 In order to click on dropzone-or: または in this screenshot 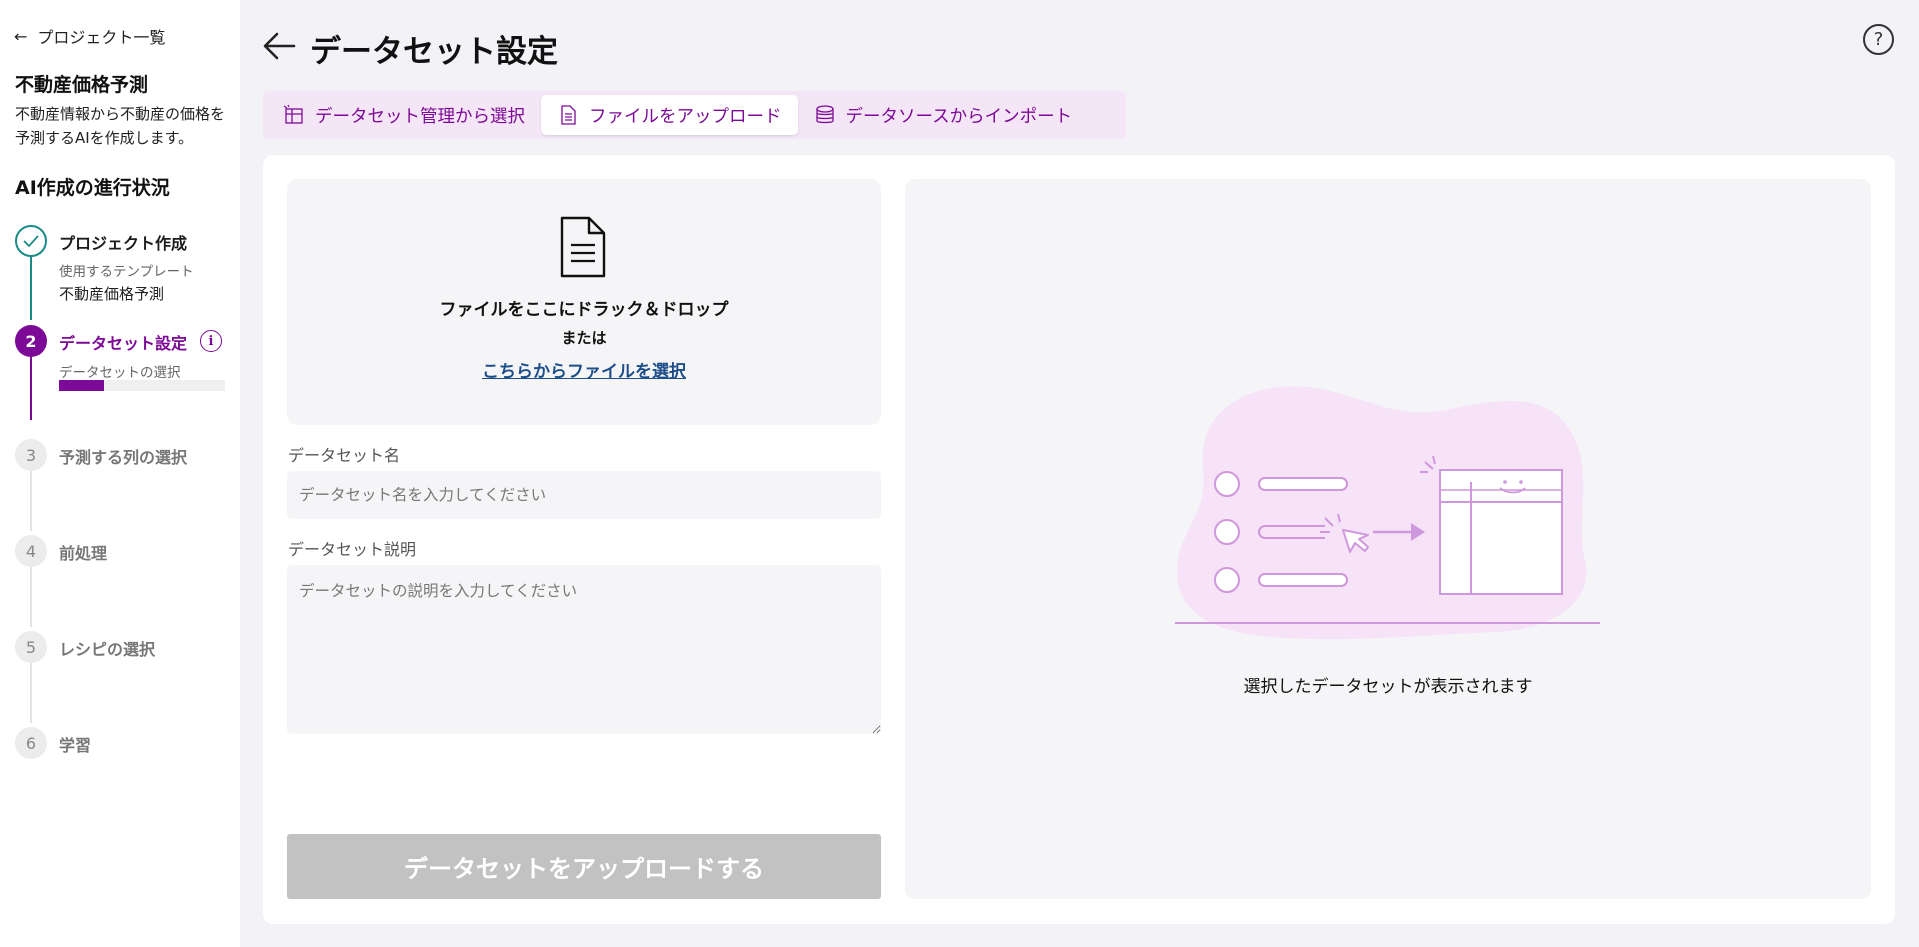, I will do `click(584, 338)`.